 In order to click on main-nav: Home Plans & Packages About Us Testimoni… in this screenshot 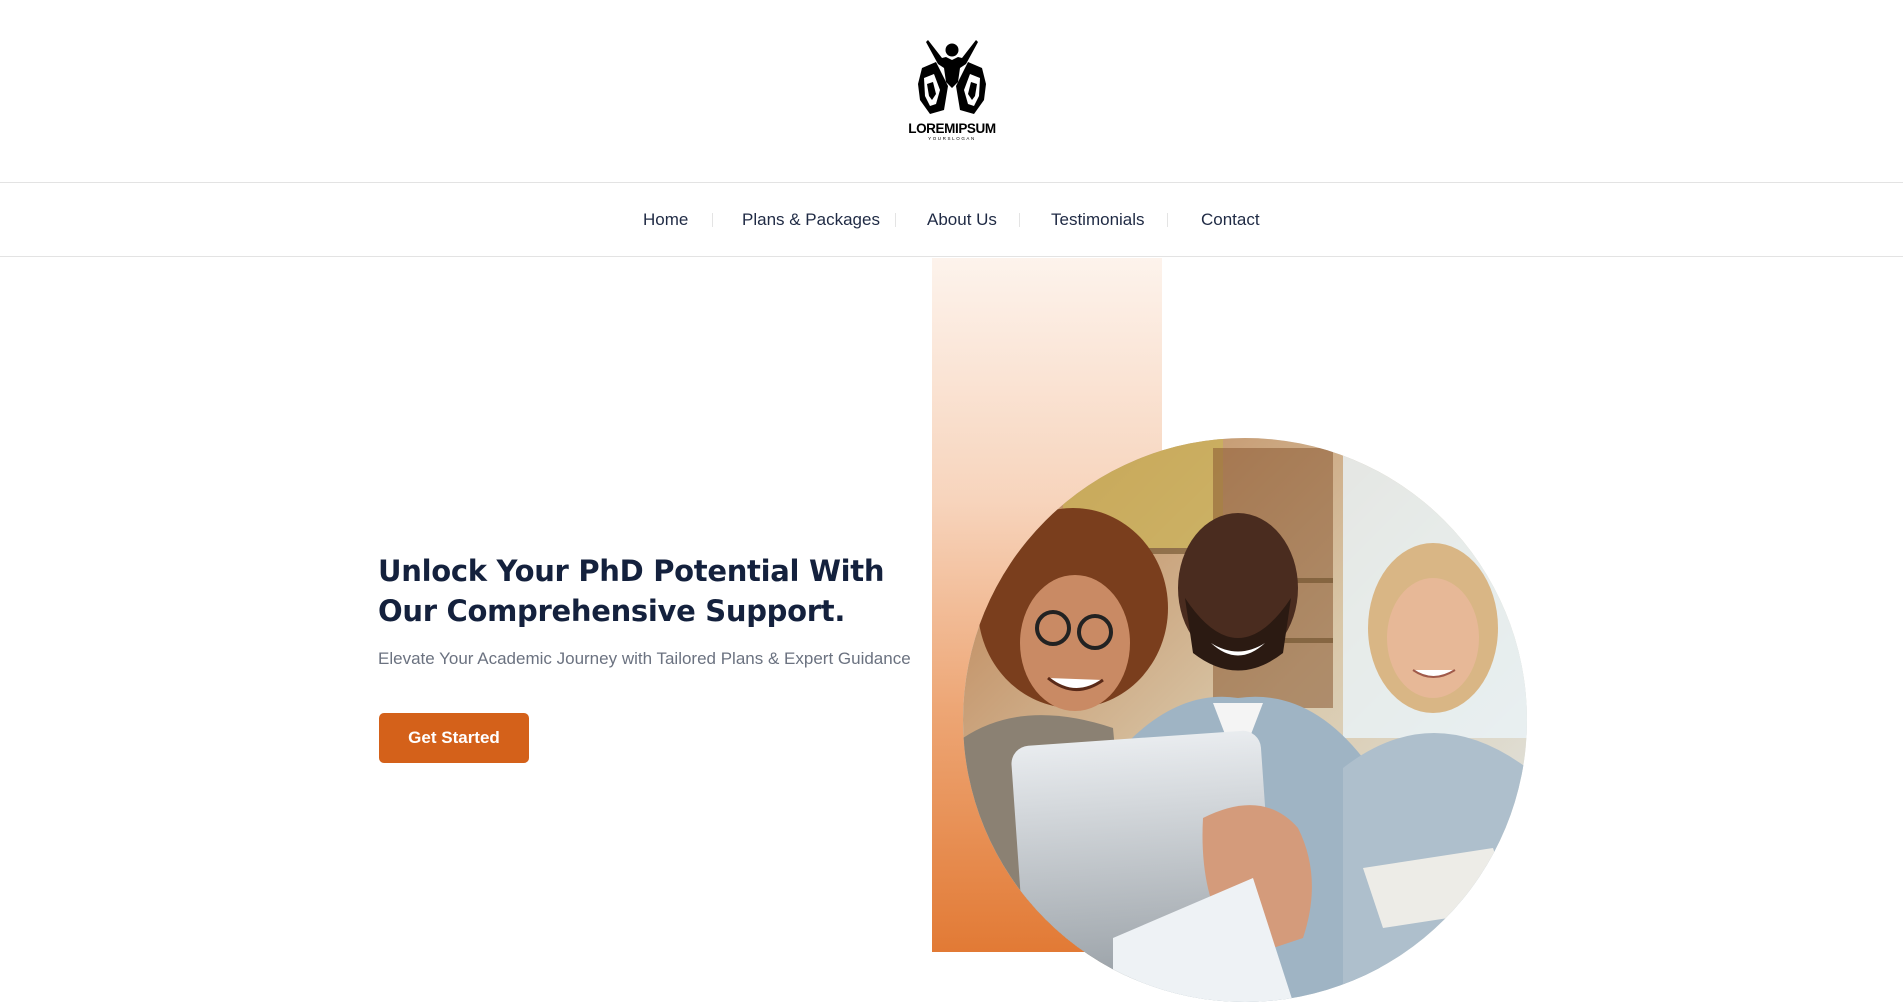, I will do `click(951, 219)`.